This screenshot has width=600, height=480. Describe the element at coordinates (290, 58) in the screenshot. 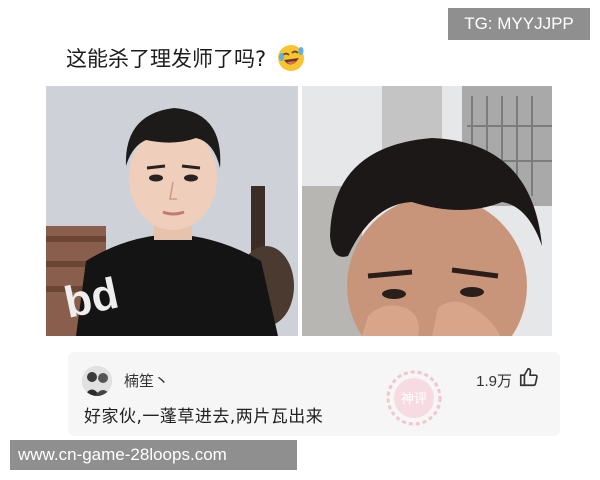

I see `rolling-on-floor-laughing-emoji-icon` at that location.